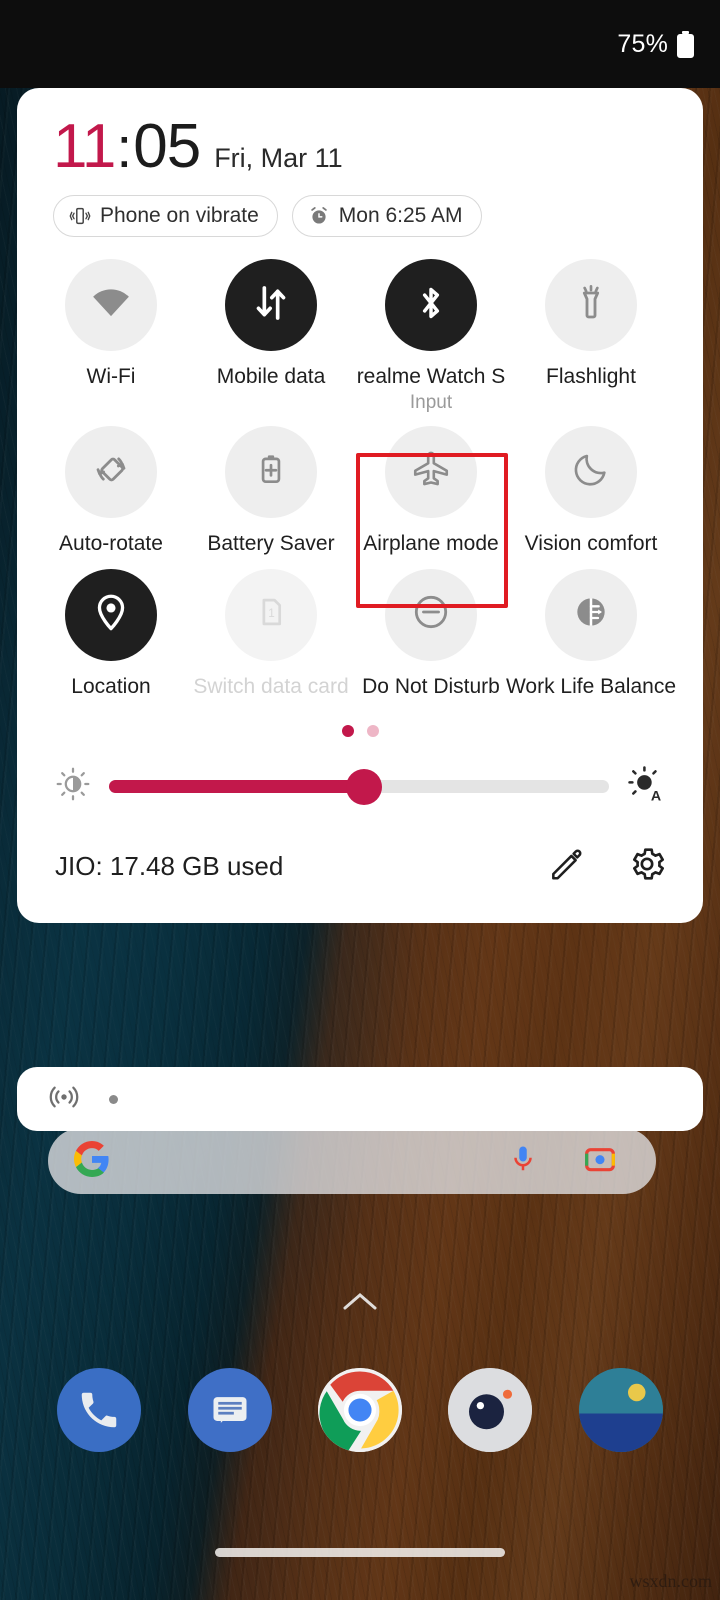 This screenshot has height=1600, width=720. I want to click on wifi-icon, so click(111, 305).